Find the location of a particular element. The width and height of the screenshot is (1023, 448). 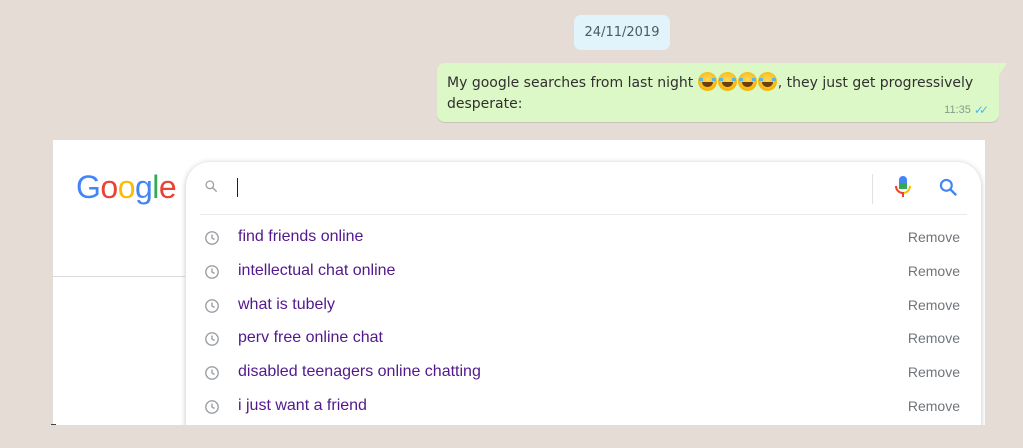

suggestion-text: disabled teenagers online chatting is located at coordinates (359, 372).